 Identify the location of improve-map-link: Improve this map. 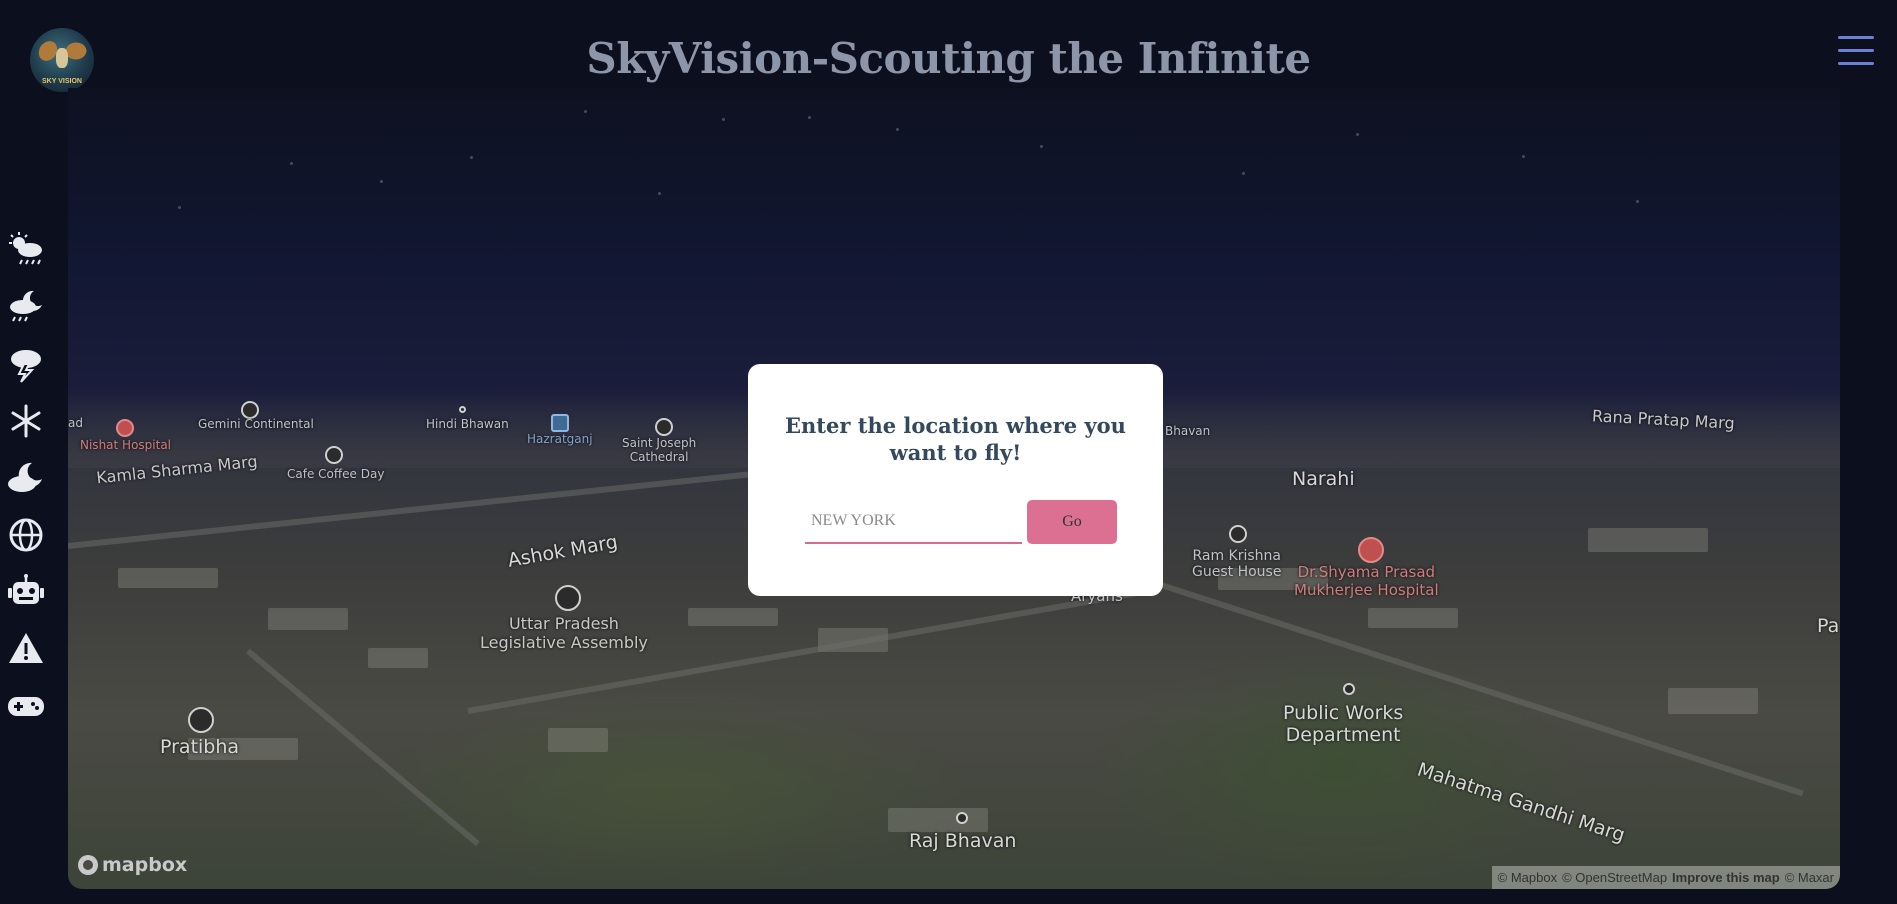
(1726, 877).